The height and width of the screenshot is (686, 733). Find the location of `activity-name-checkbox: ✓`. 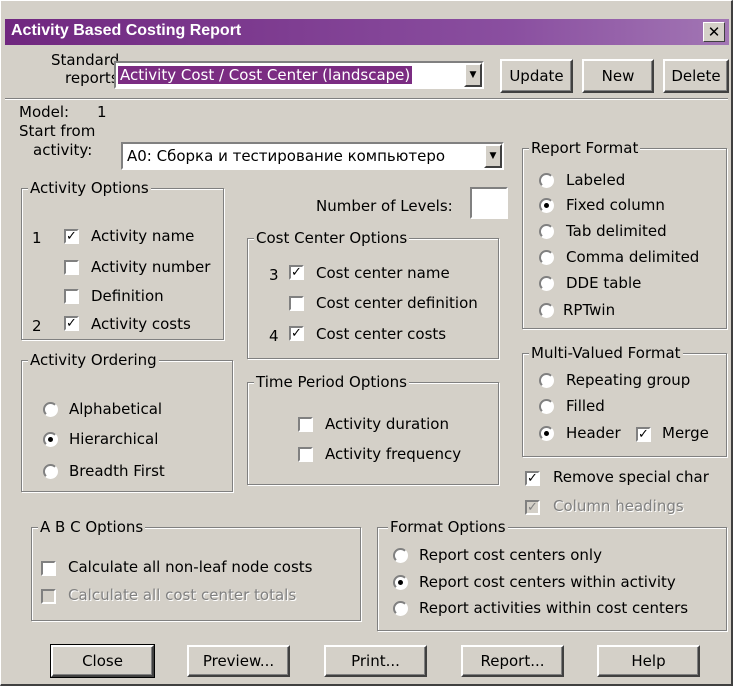

activity-name-checkbox: ✓ is located at coordinates (71, 236).